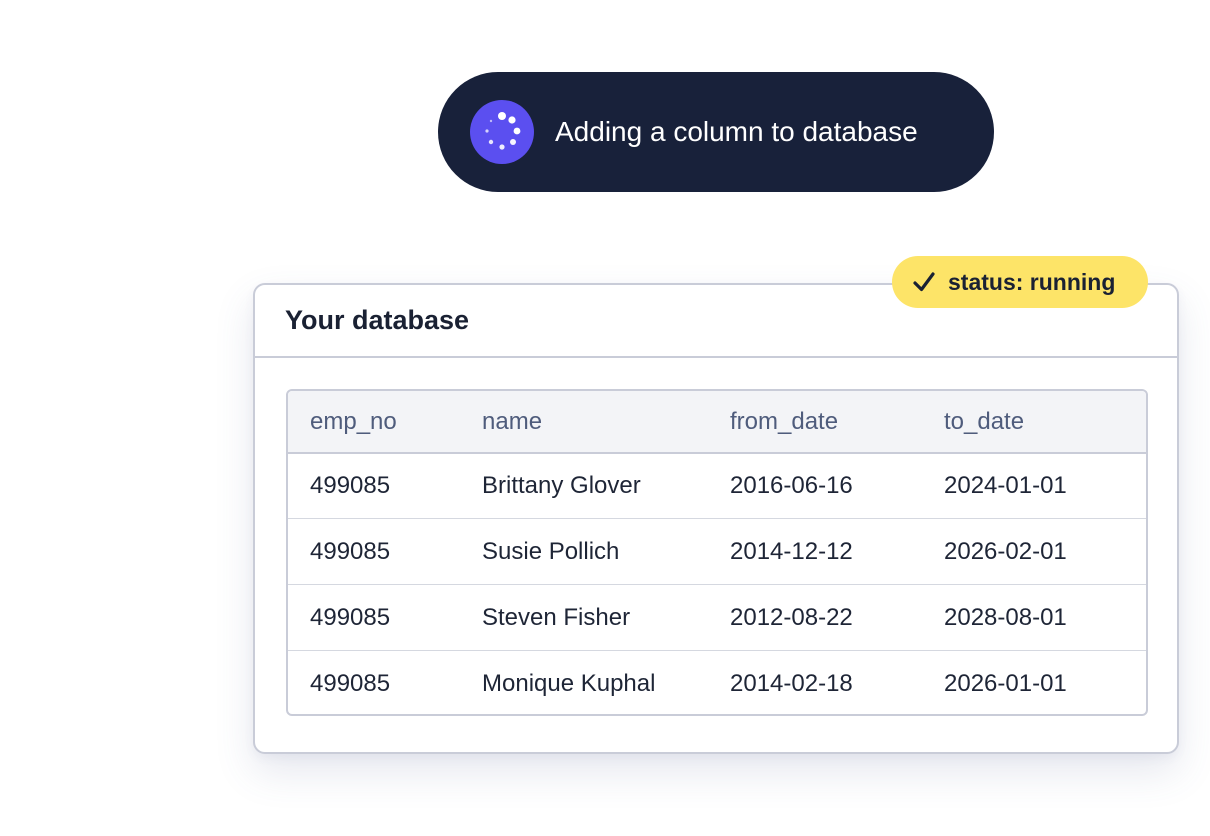 The height and width of the screenshot is (836, 1210). I want to click on toast-message: Adding a column to database, so click(736, 131).